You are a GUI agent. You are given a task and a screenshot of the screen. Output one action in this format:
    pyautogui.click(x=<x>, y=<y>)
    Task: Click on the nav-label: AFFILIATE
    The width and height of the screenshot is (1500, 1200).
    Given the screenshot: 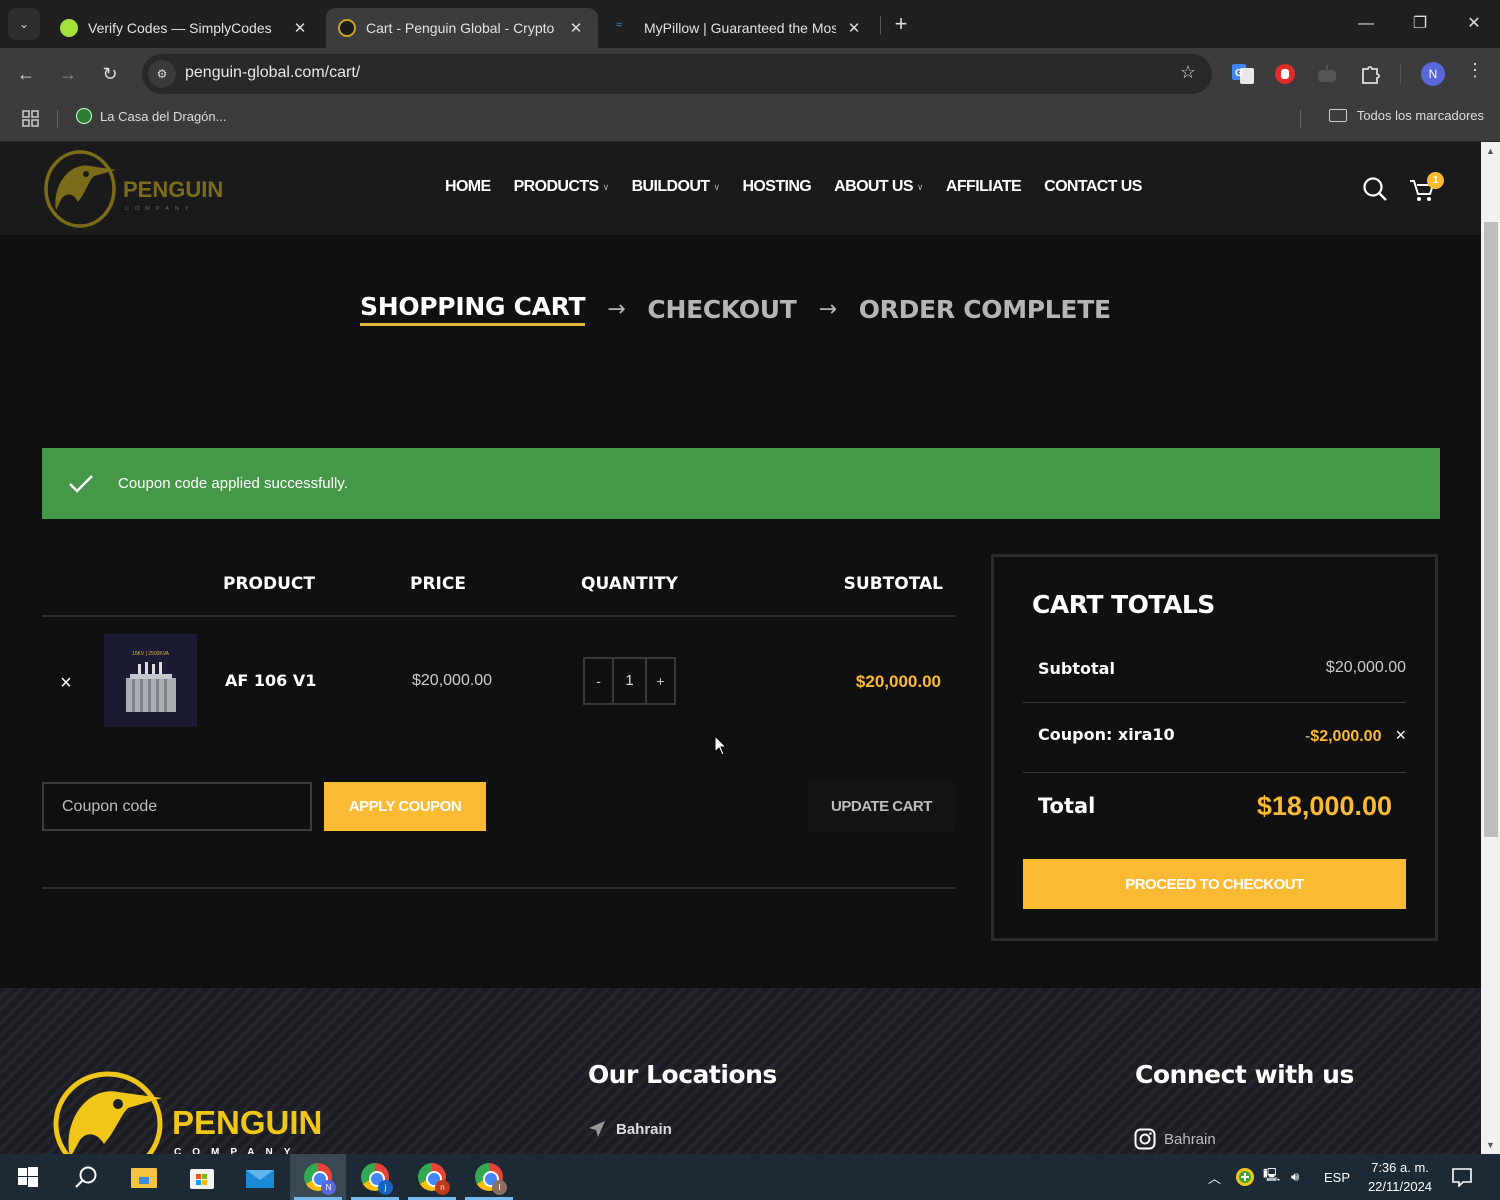 What is the action you would take?
    pyautogui.click(x=983, y=186)
    